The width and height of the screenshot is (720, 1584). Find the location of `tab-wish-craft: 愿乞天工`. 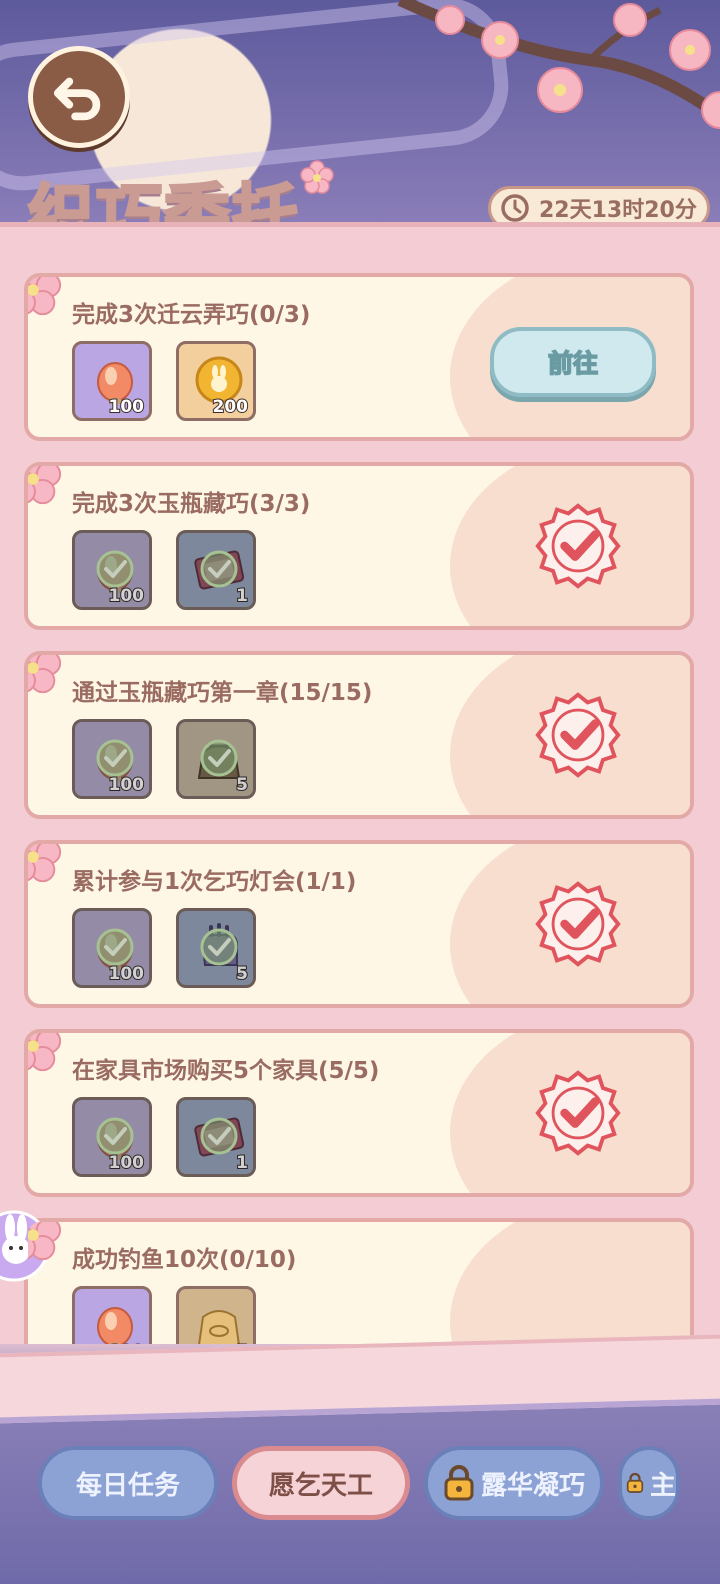

tab-wish-craft: 愿乞天工 is located at coordinates (321, 1483).